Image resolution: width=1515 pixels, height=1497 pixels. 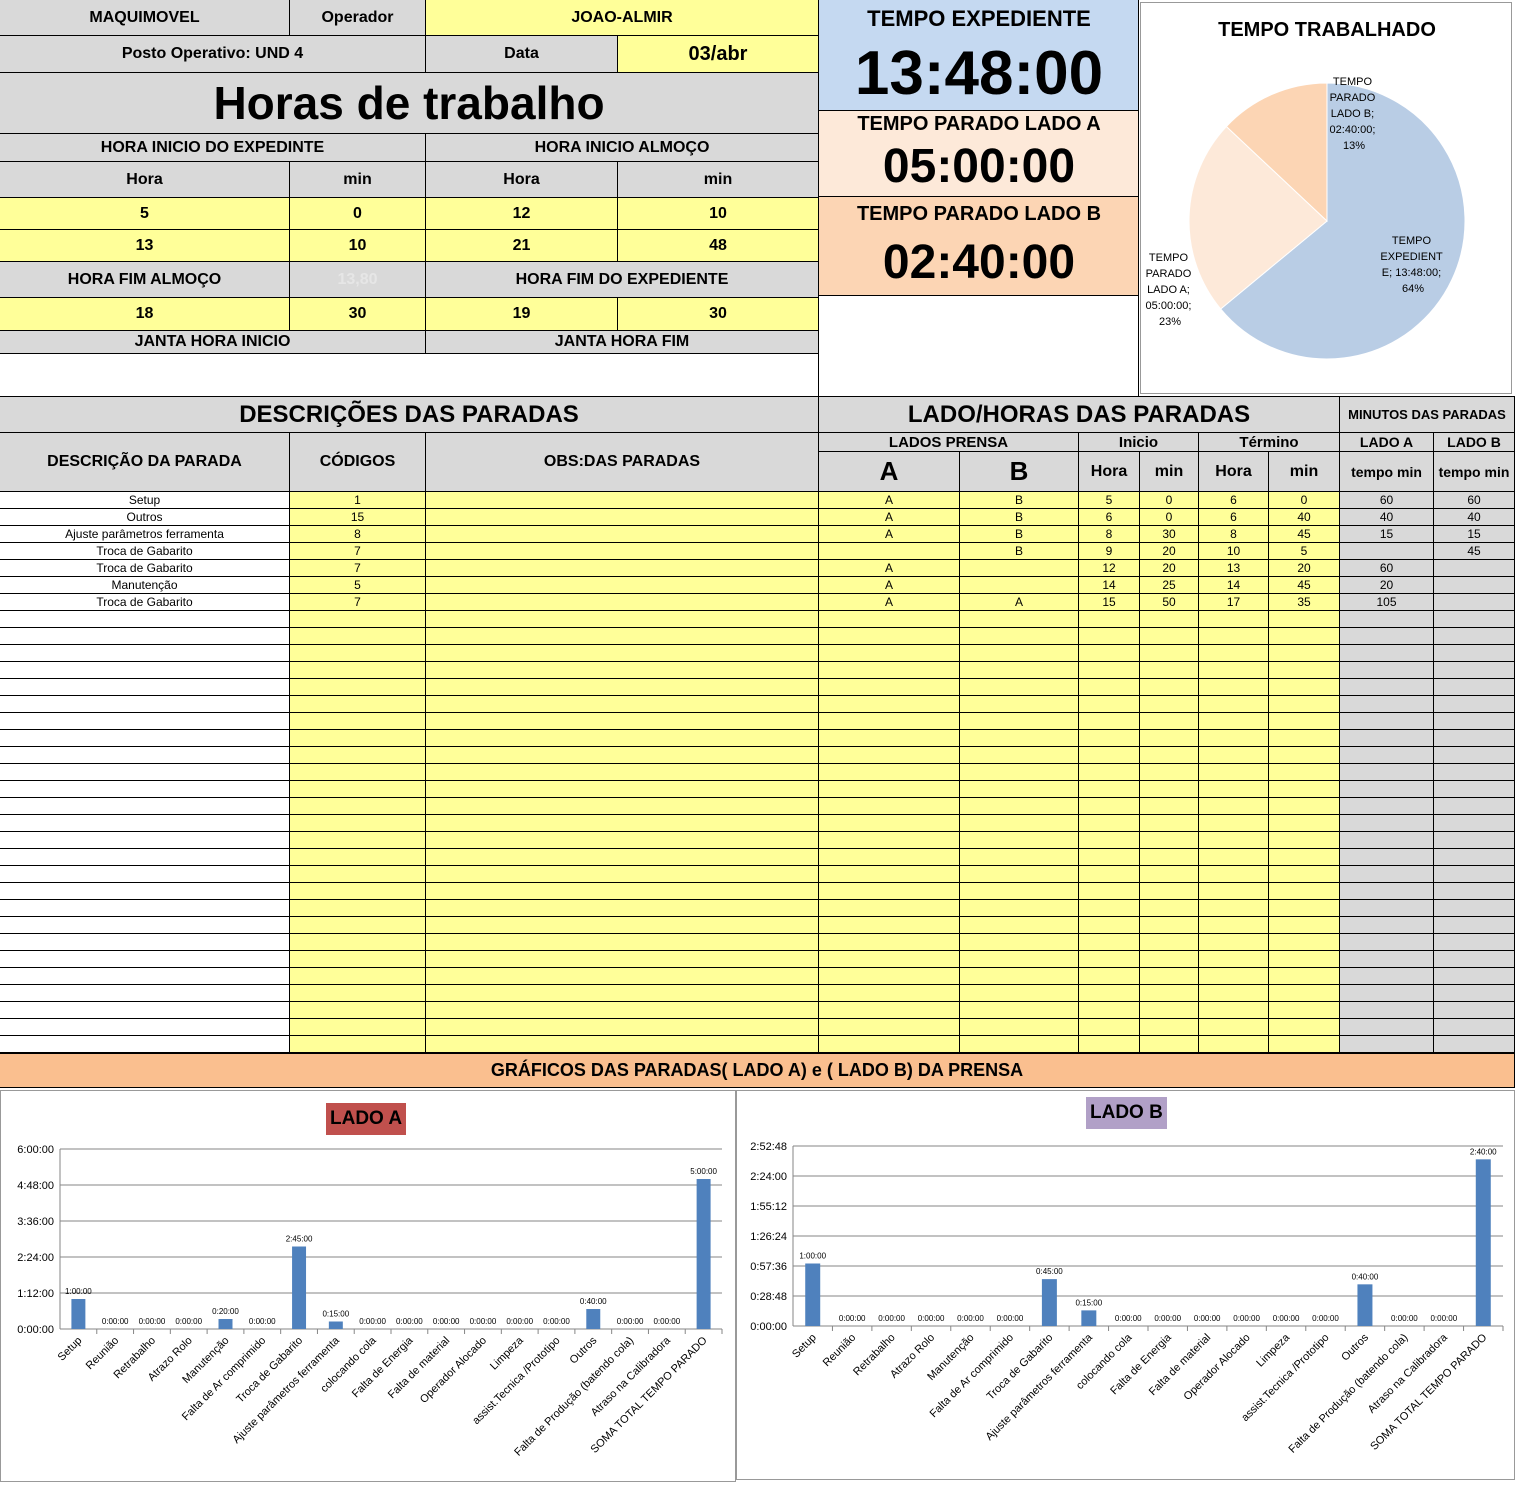 I want to click on row-termino-min: 45, so click(x=1304, y=585).